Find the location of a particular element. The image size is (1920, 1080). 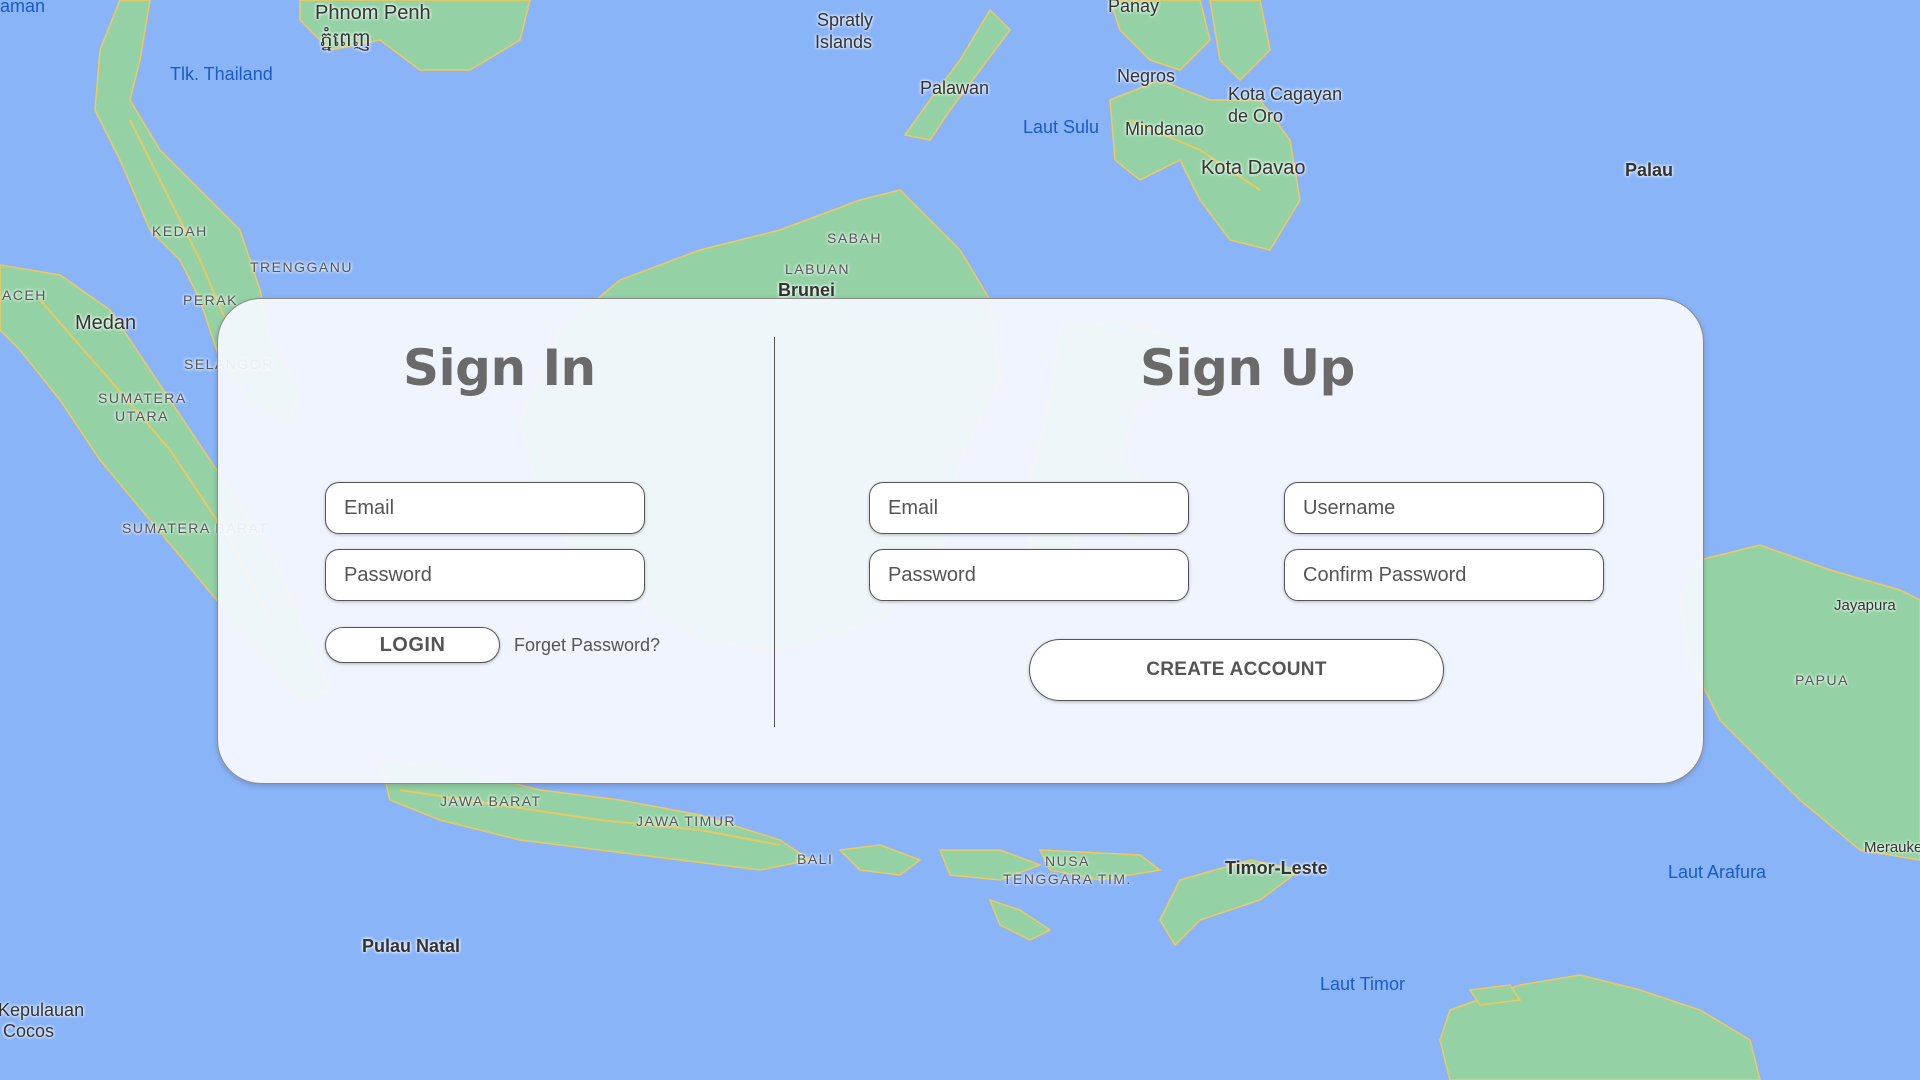

map-label: PAPUA is located at coordinates (1822, 680).